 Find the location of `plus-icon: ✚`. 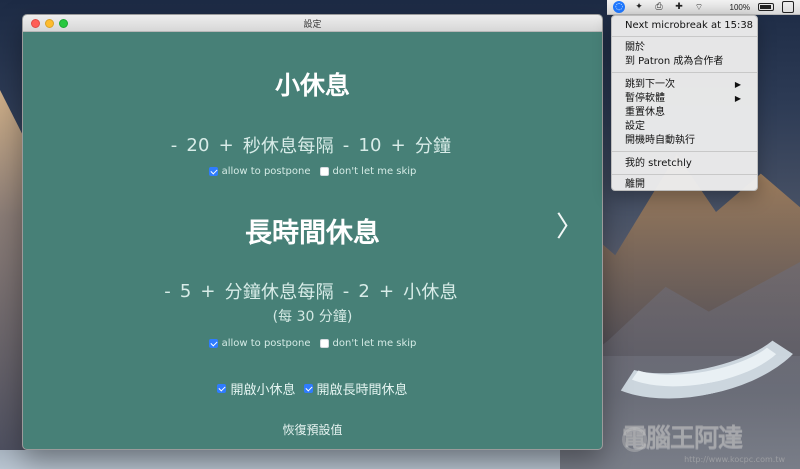

plus-icon: ✚ is located at coordinates (679, 7).